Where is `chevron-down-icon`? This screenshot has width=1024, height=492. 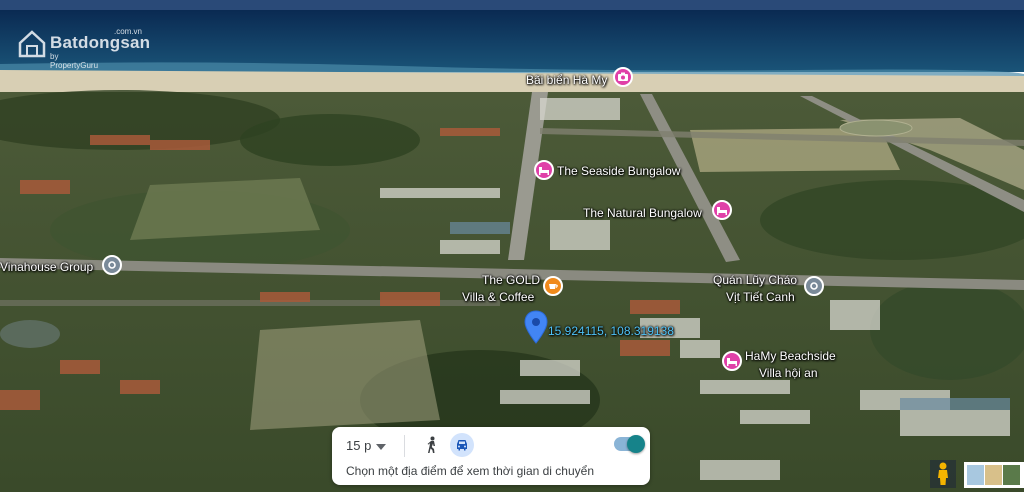 chevron-down-icon is located at coordinates (381, 447).